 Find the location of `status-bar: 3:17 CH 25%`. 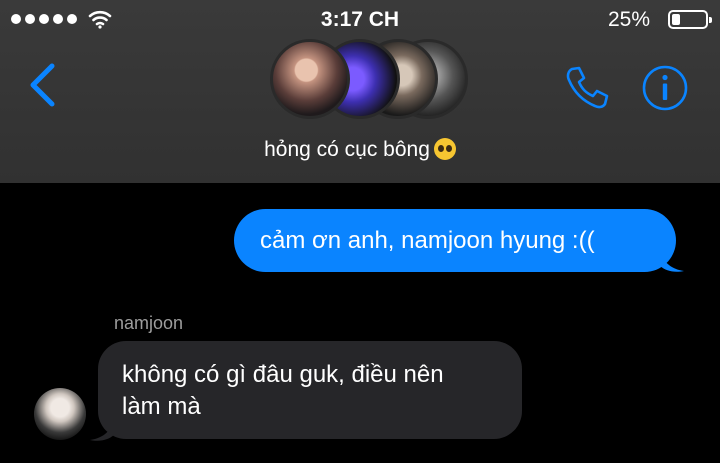

status-bar: 3:17 CH 25% is located at coordinates (360, 20).